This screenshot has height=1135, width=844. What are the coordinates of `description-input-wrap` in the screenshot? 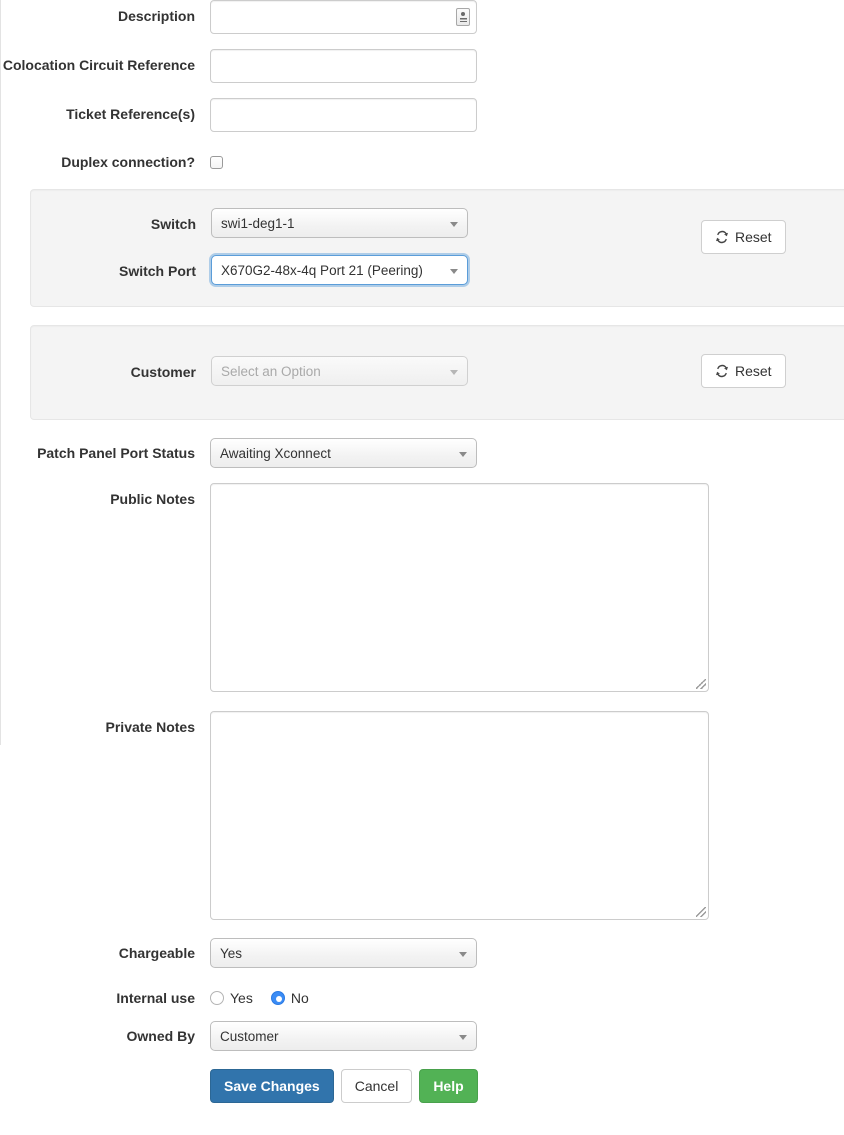 It's located at (343, 17).